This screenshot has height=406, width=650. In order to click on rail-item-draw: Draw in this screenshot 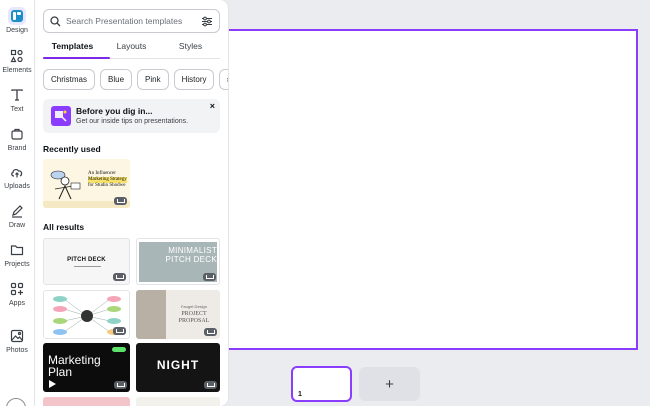, I will do `click(17, 215)`.